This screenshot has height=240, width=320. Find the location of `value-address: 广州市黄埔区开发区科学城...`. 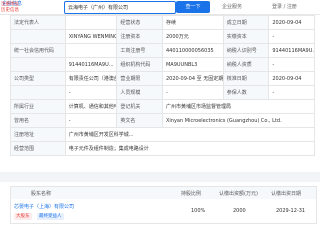

value-address: 广州市黄埔区开发区科学城... is located at coordinates (190, 134).